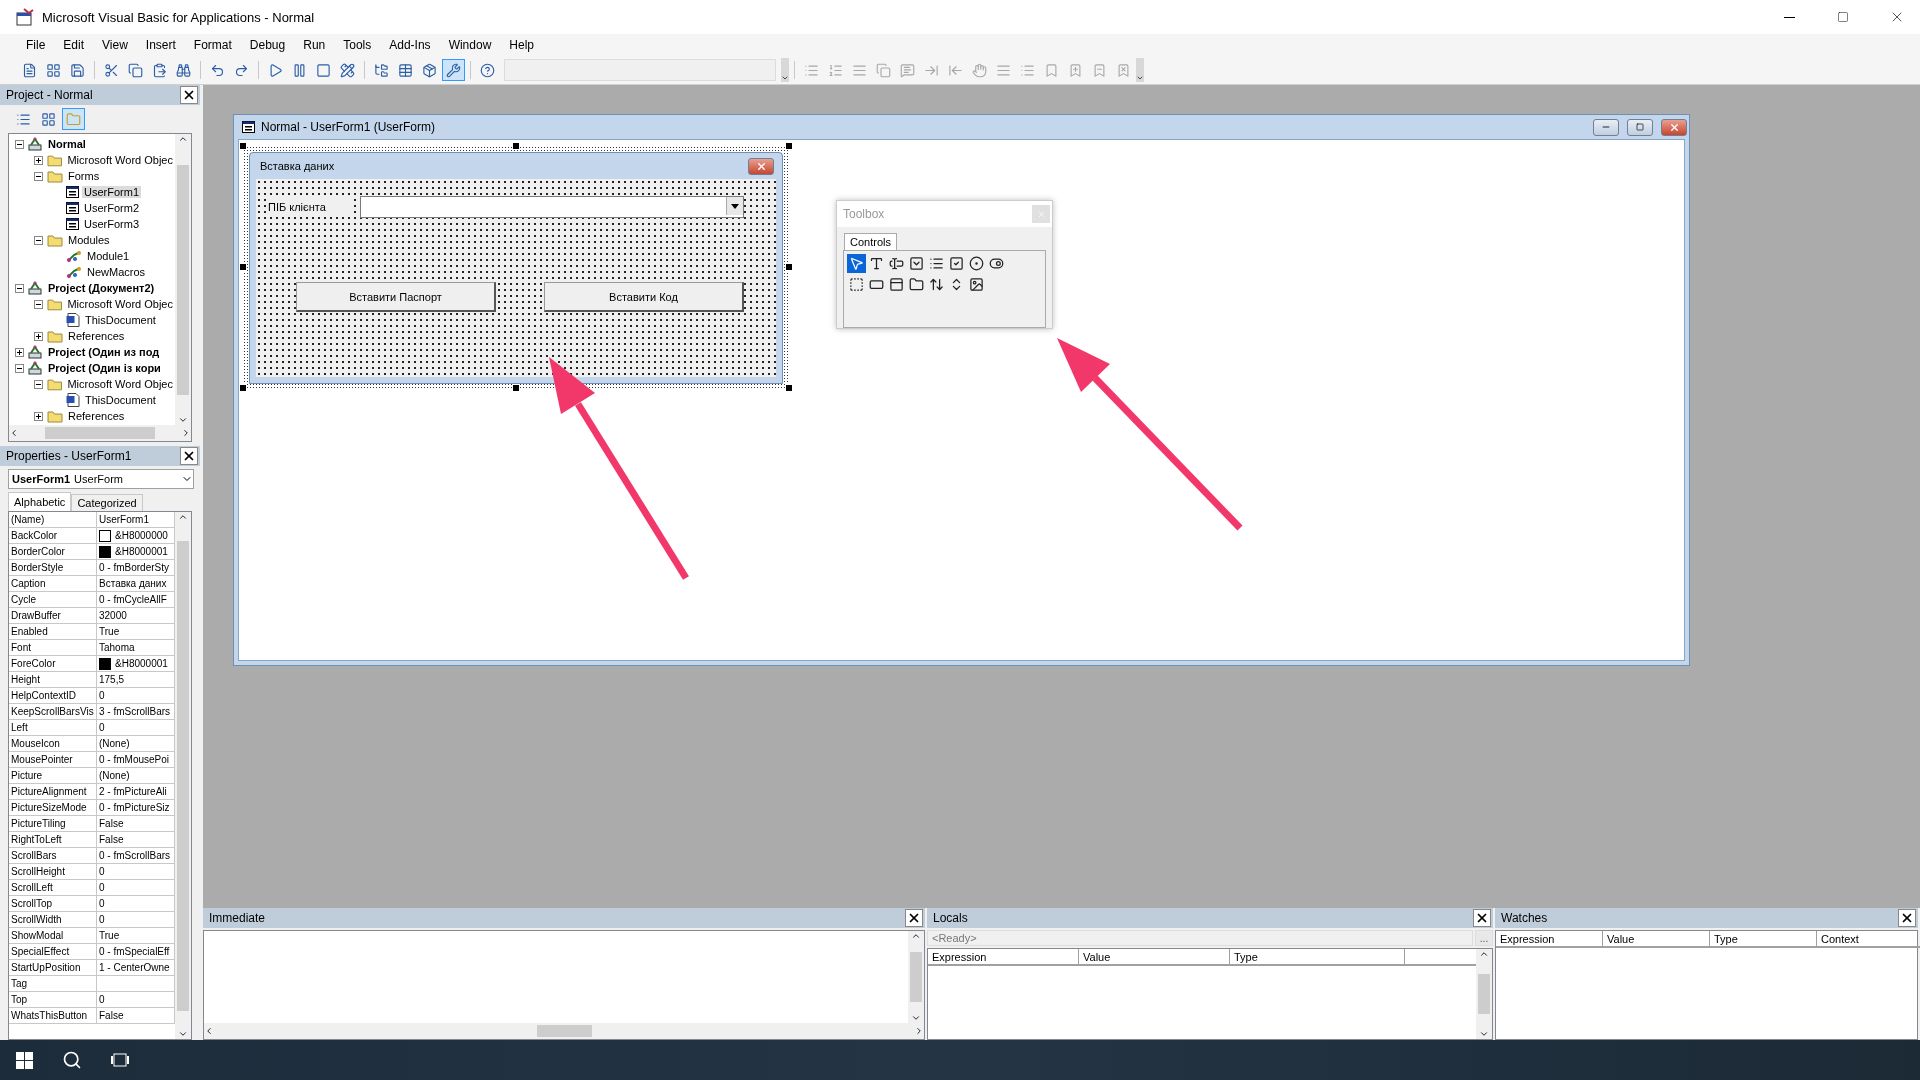 The height and width of the screenshot is (1080, 1920). Describe the element at coordinates (53, 824) in the screenshot. I see `property-name: PictureTiling` at that location.